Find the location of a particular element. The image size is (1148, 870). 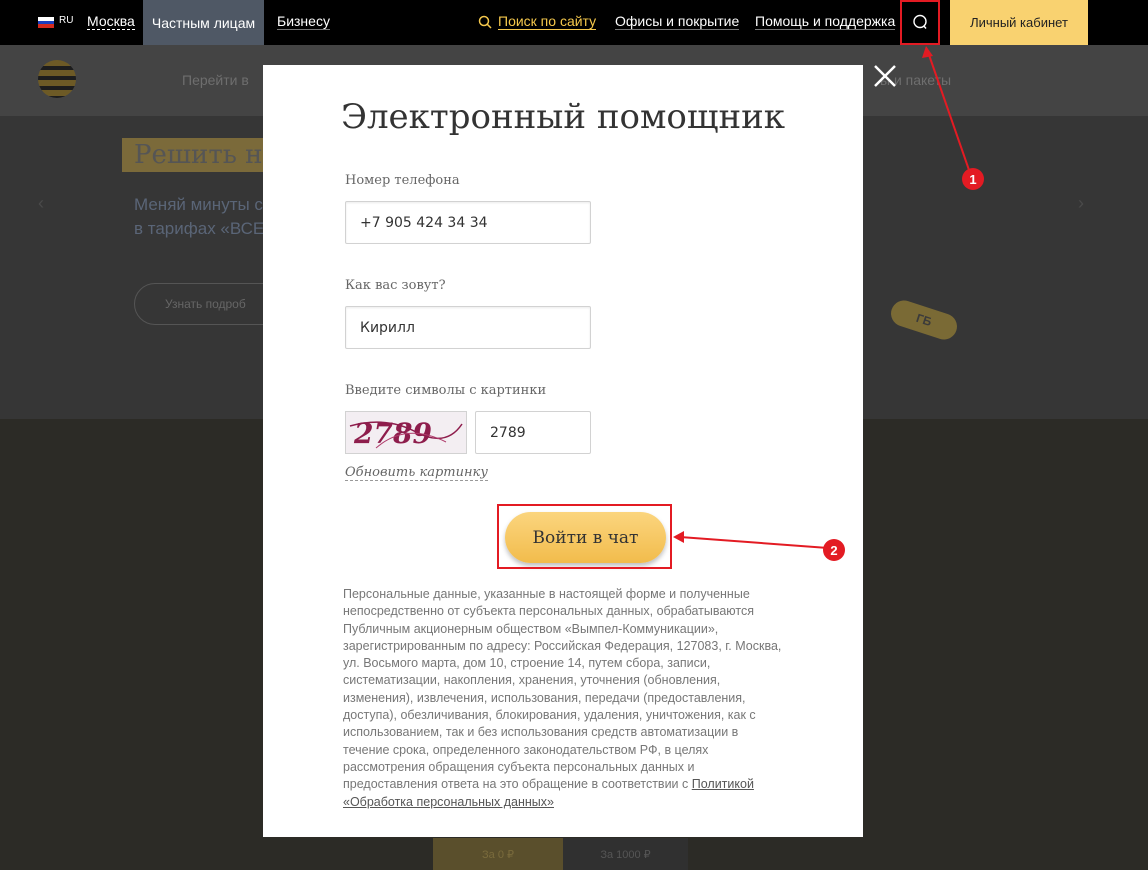

captcha-label: Введите символы с картинки is located at coordinates (446, 390).